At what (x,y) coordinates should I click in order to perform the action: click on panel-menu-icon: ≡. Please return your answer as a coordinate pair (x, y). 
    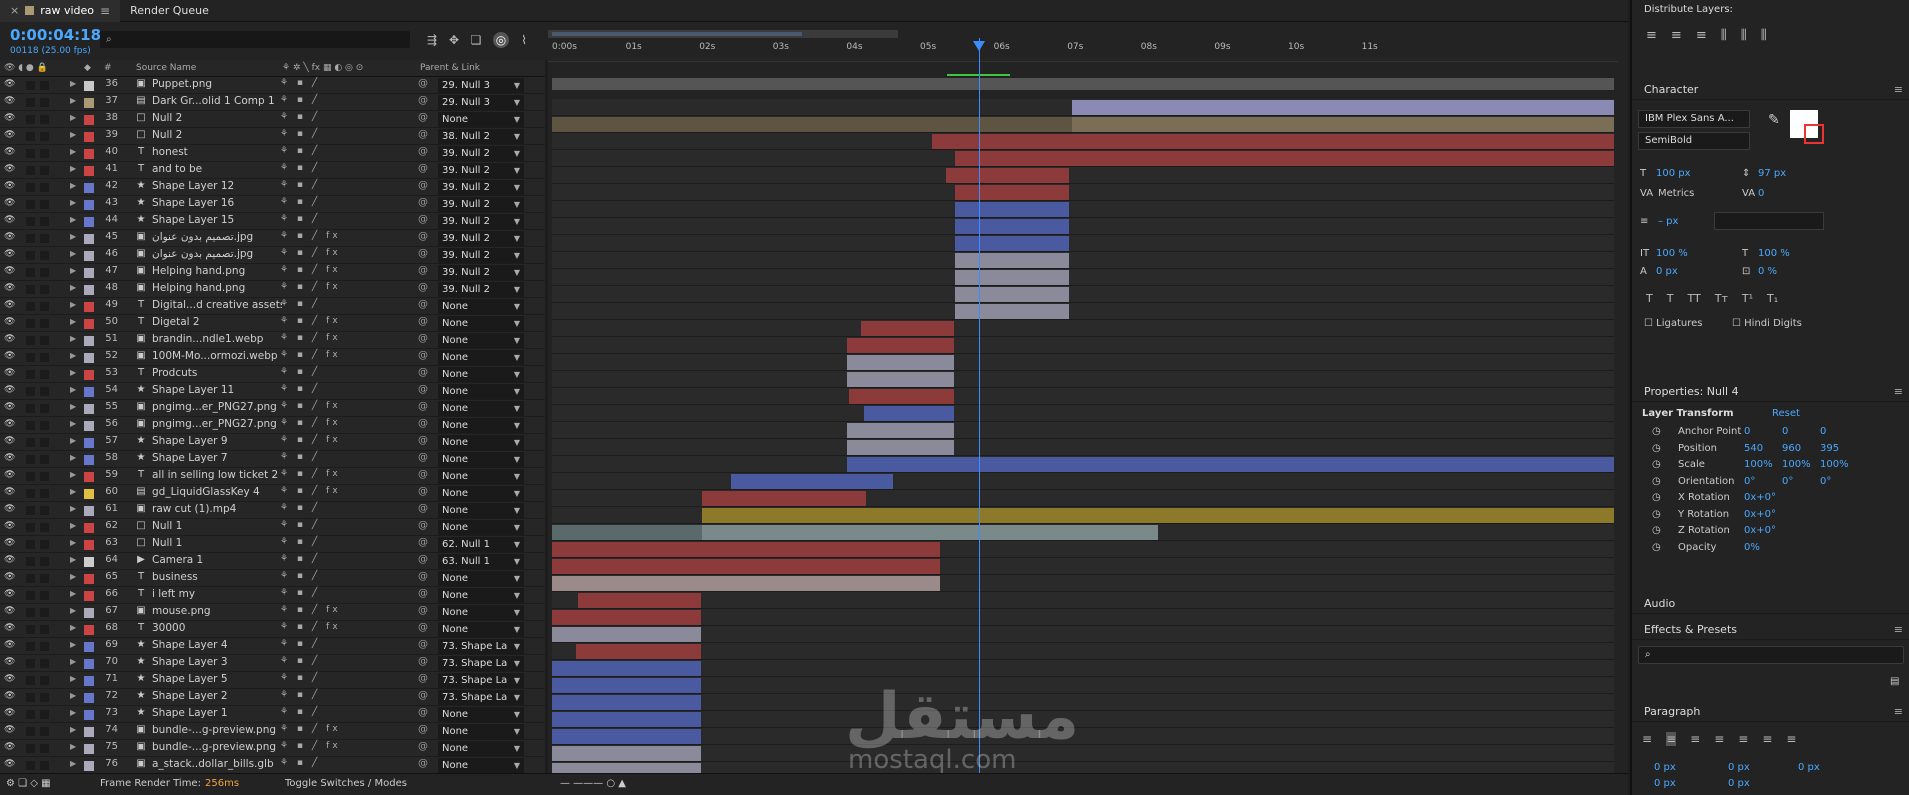
    Looking at the image, I should click on (1898, 90).